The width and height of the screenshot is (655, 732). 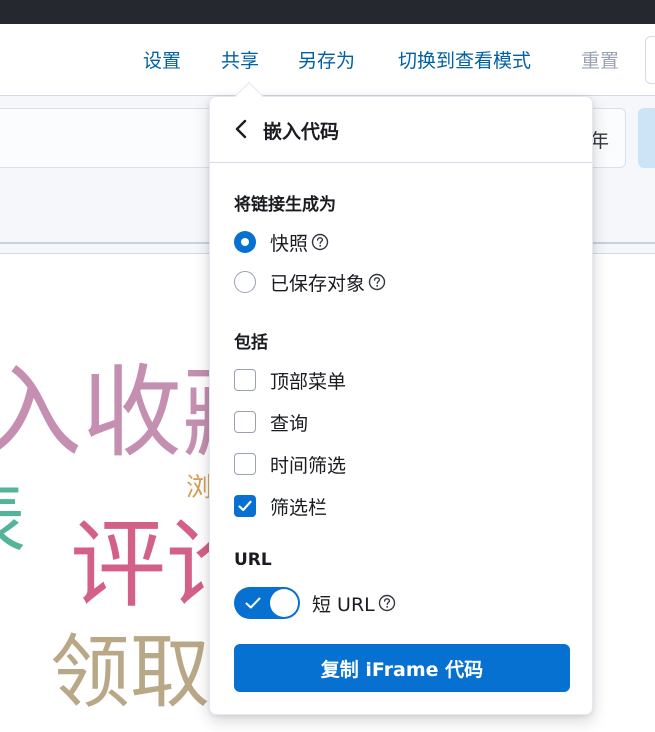 What do you see at coordinates (327, 12) in the screenshot?
I see `app-topbar` at bounding box center [327, 12].